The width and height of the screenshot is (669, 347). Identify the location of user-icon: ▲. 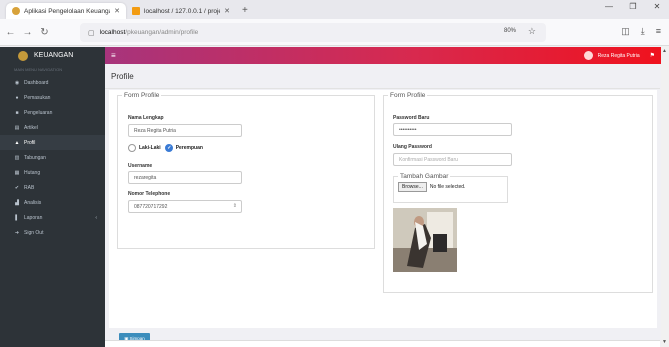
(17, 142).